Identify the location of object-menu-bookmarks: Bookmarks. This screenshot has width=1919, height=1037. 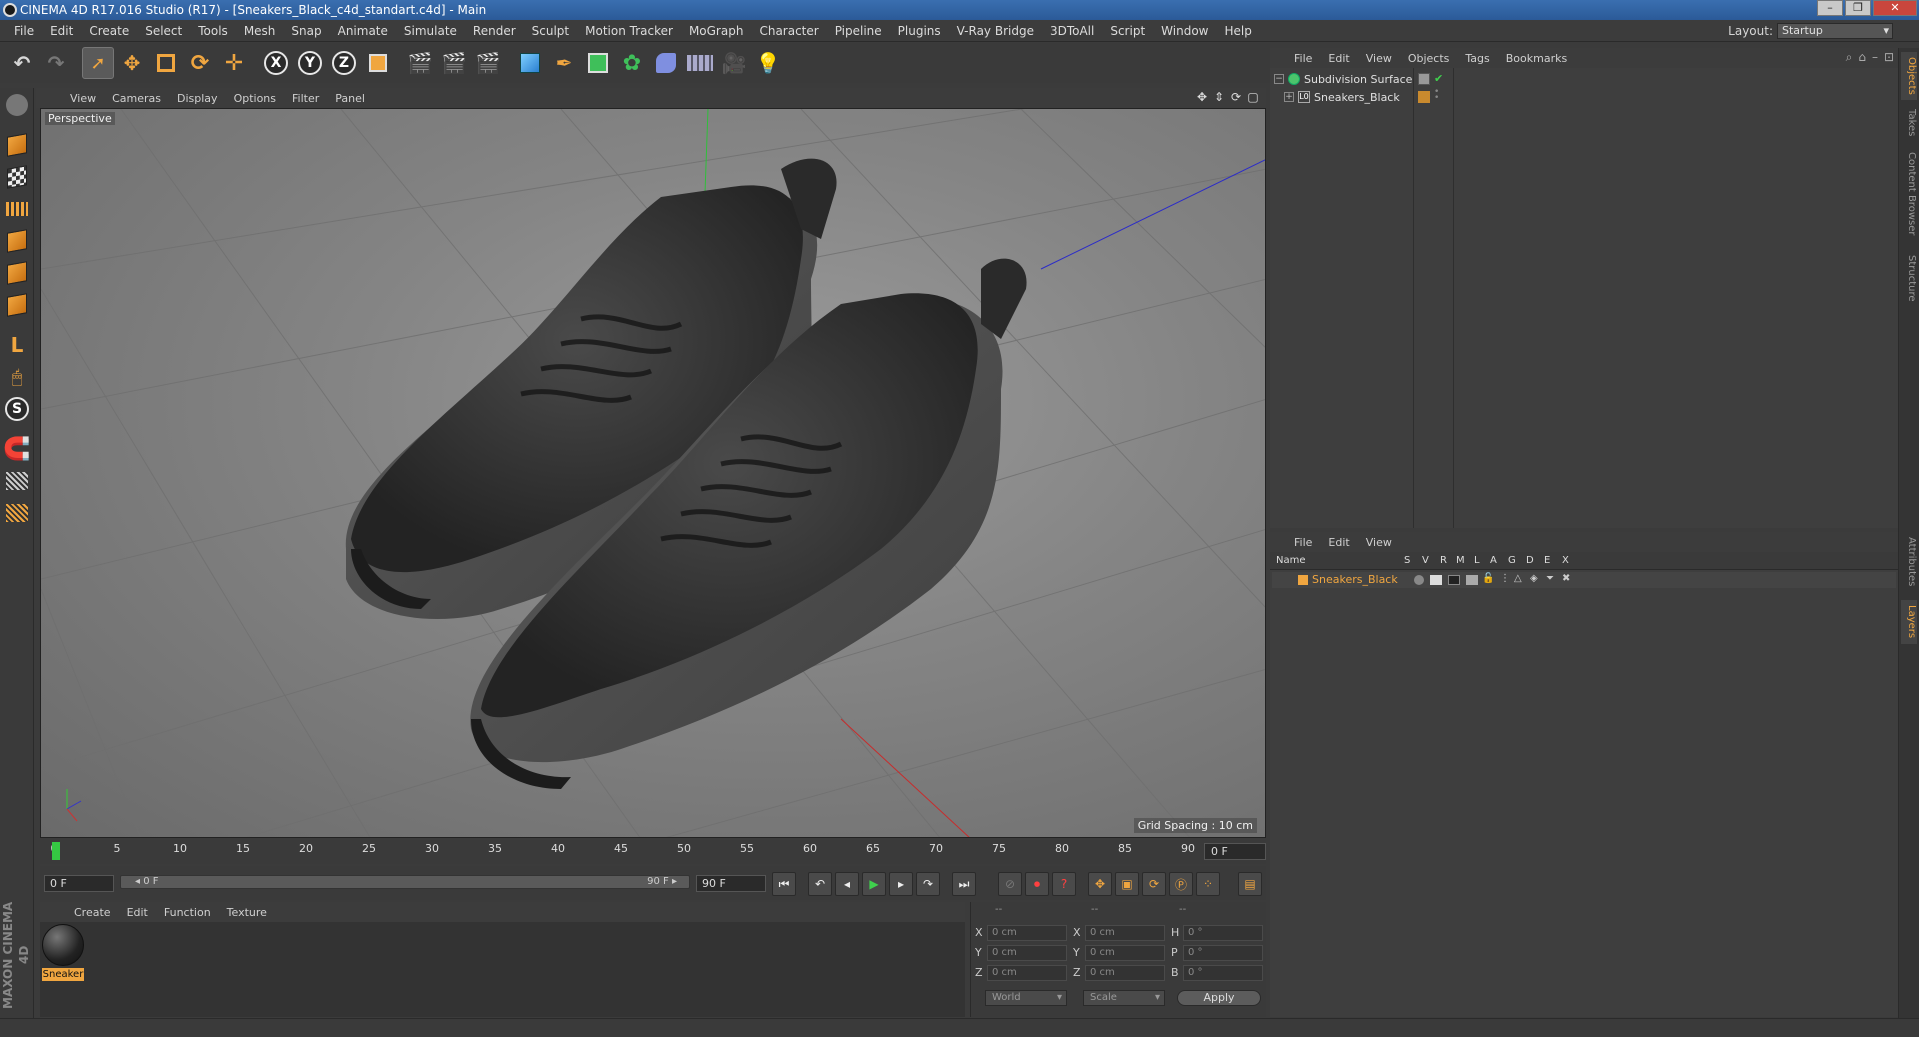
(1536, 58).